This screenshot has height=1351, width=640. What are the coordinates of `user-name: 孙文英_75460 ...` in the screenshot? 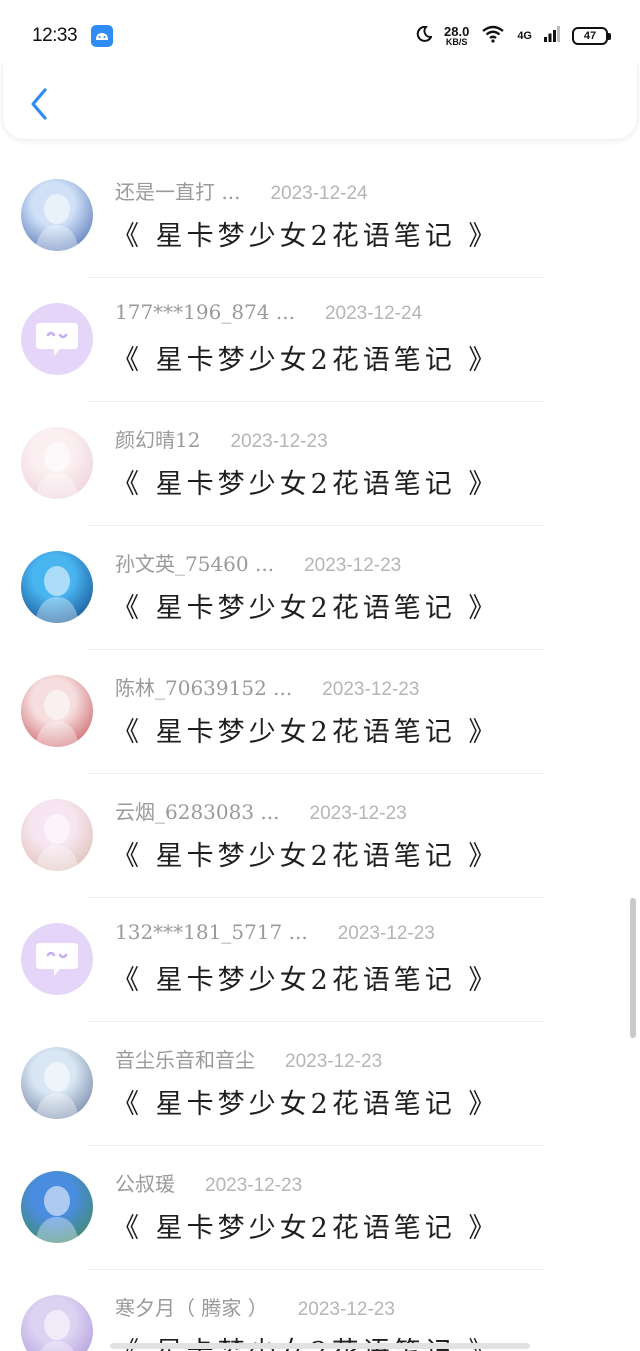 It's located at (194, 562).